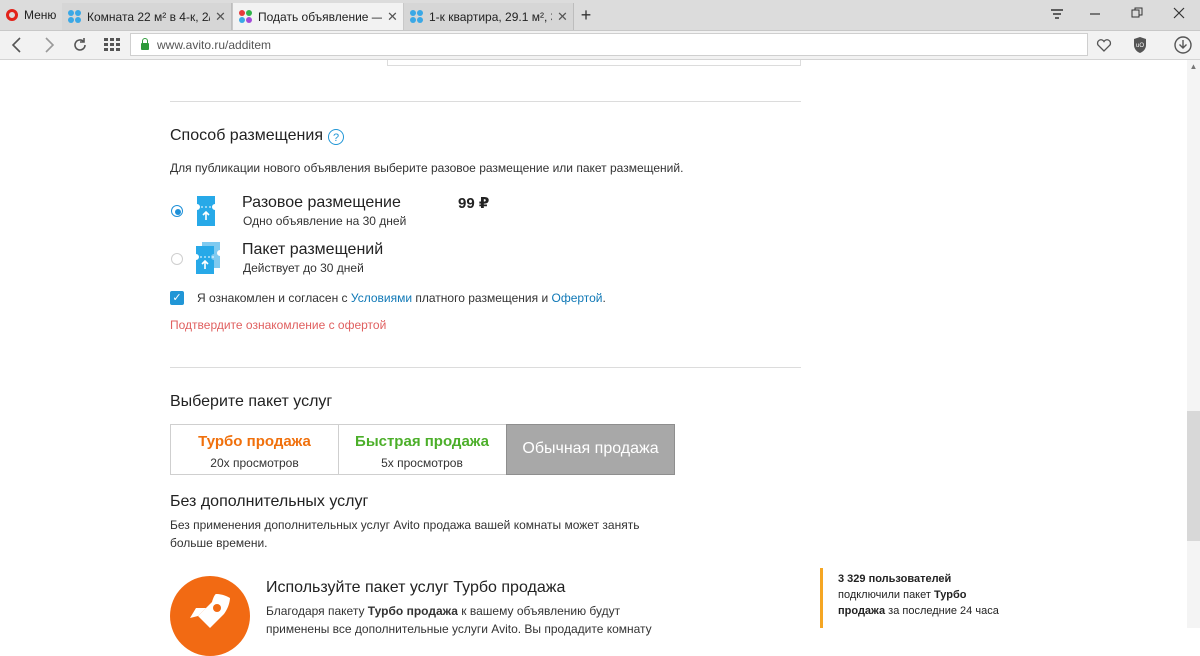  What do you see at coordinates (422, 463) in the screenshot?
I see `package-views: 5x просмотров` at bounding box center [422, 463].